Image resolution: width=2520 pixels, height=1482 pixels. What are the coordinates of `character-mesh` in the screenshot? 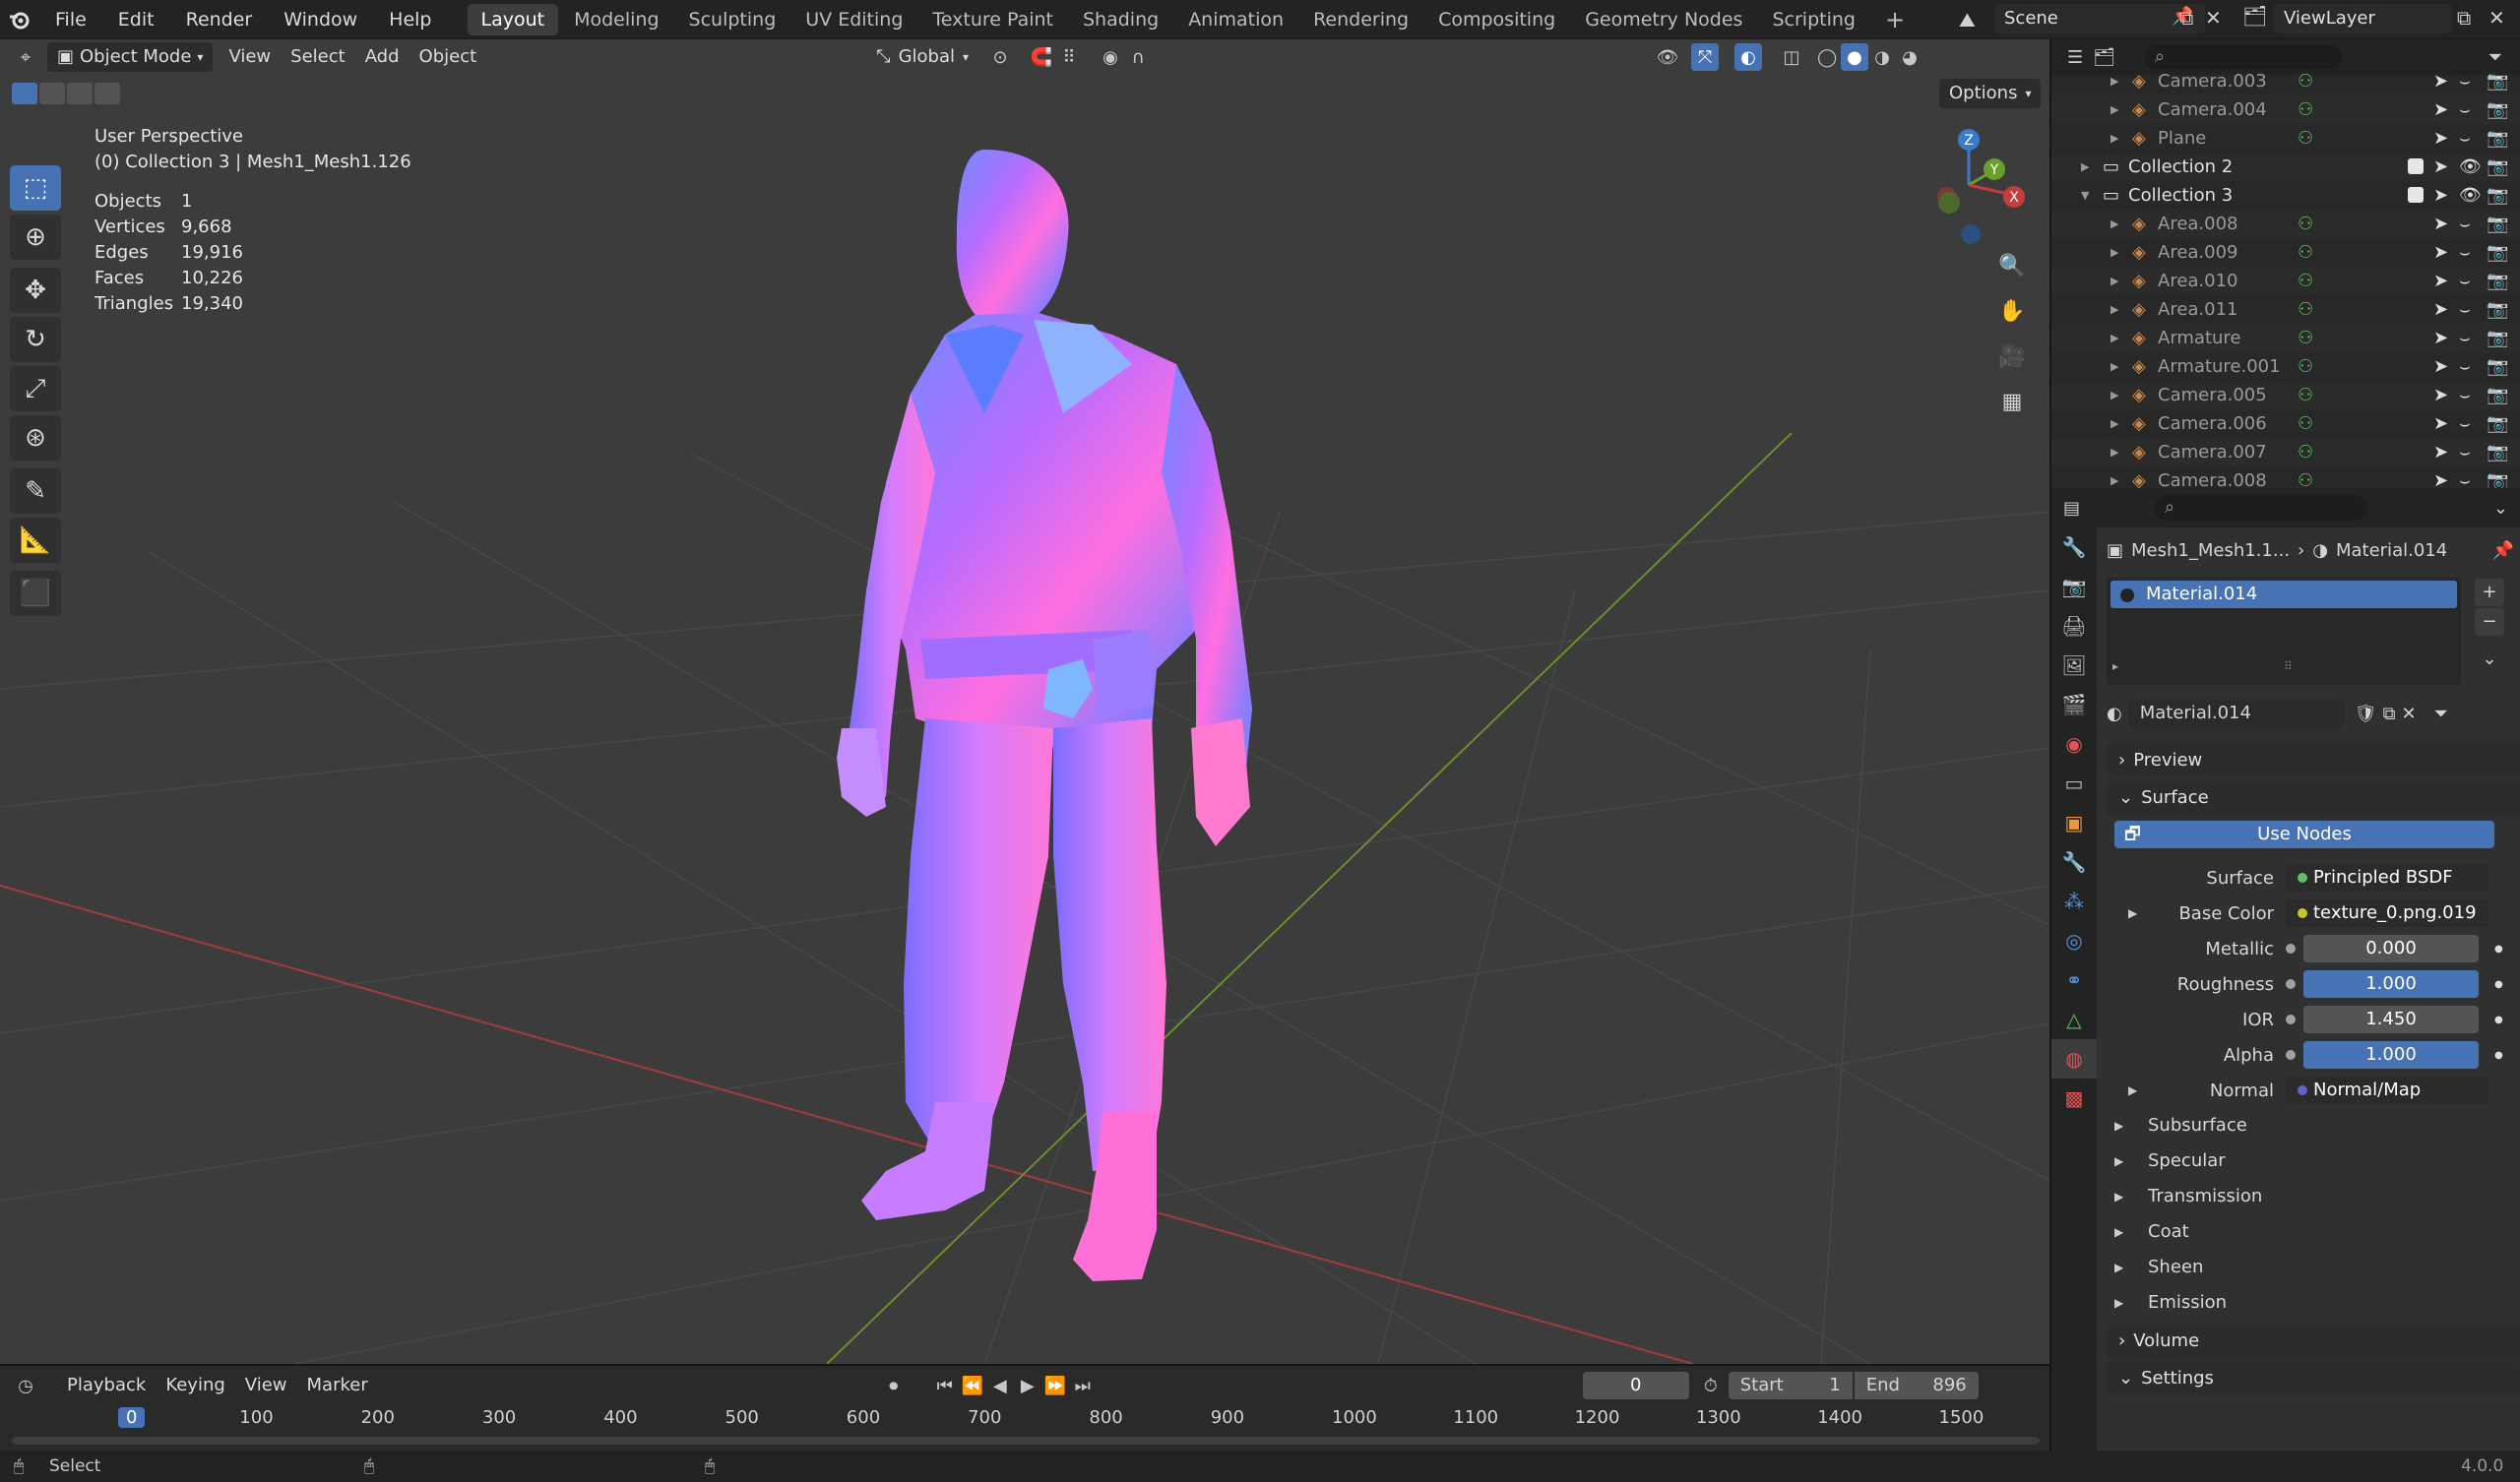 It's located at (1044, 715).